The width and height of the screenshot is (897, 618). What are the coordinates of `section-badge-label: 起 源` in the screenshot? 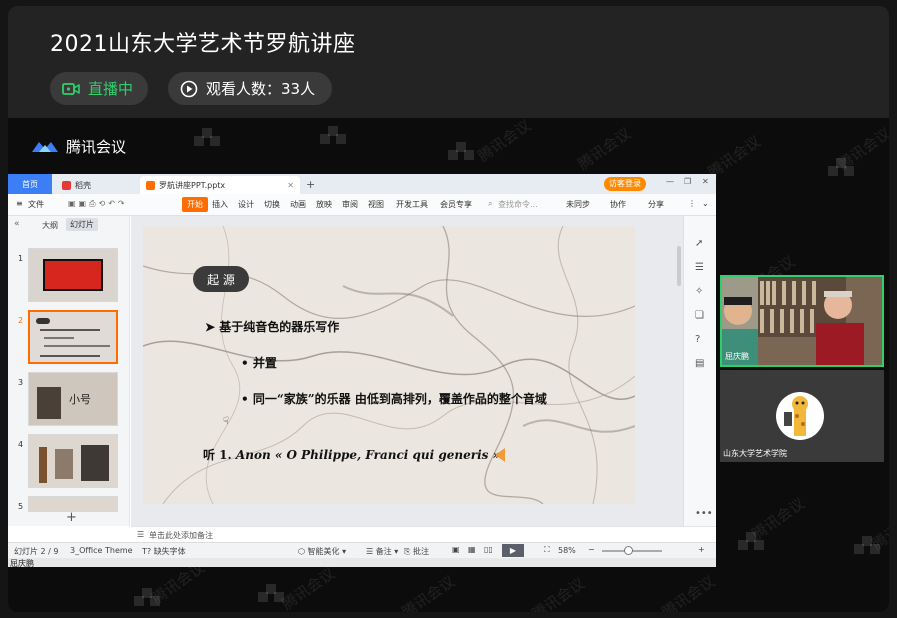 It's located at (221, 279).